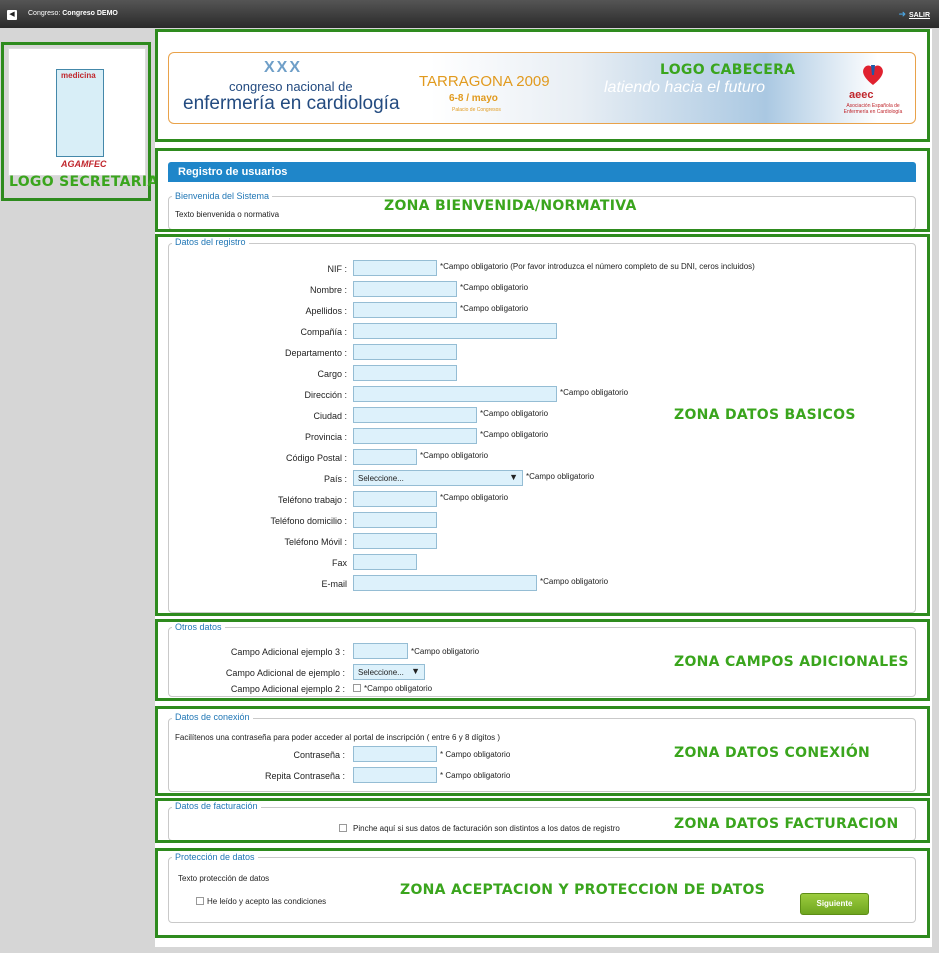 This screenshot has height=953, width=939. What do you see at coordinates (542, 190) in the screenshot?
I see `zone-frame-bienvenida` at bounding box center [542, 190].